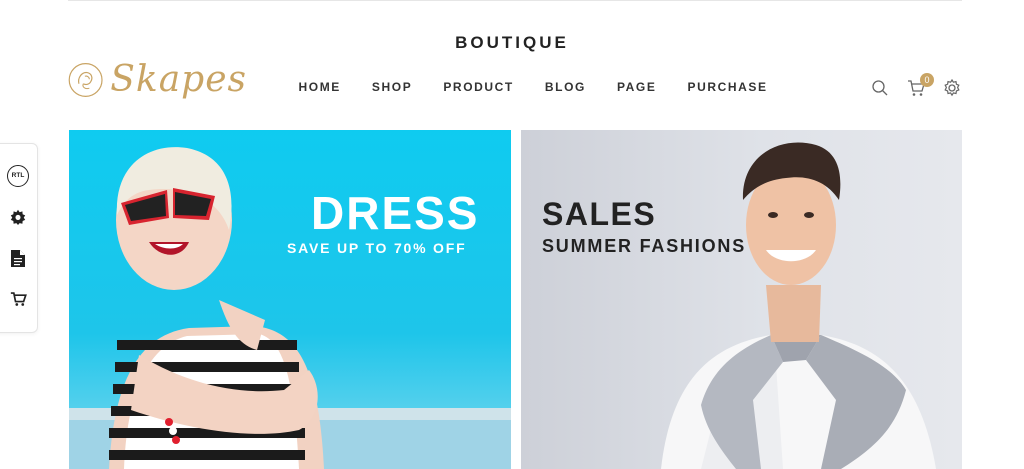  I want to click on document-icon, so click(18, 258).